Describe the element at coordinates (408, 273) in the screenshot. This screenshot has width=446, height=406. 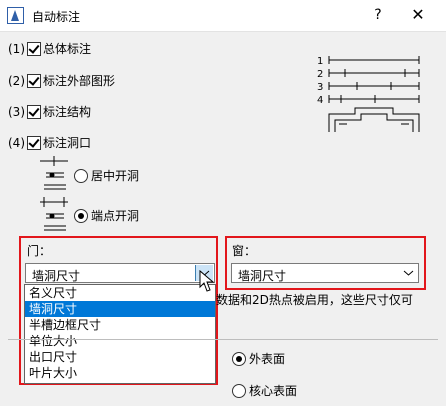
I see `chevron-down-icon` at that location.